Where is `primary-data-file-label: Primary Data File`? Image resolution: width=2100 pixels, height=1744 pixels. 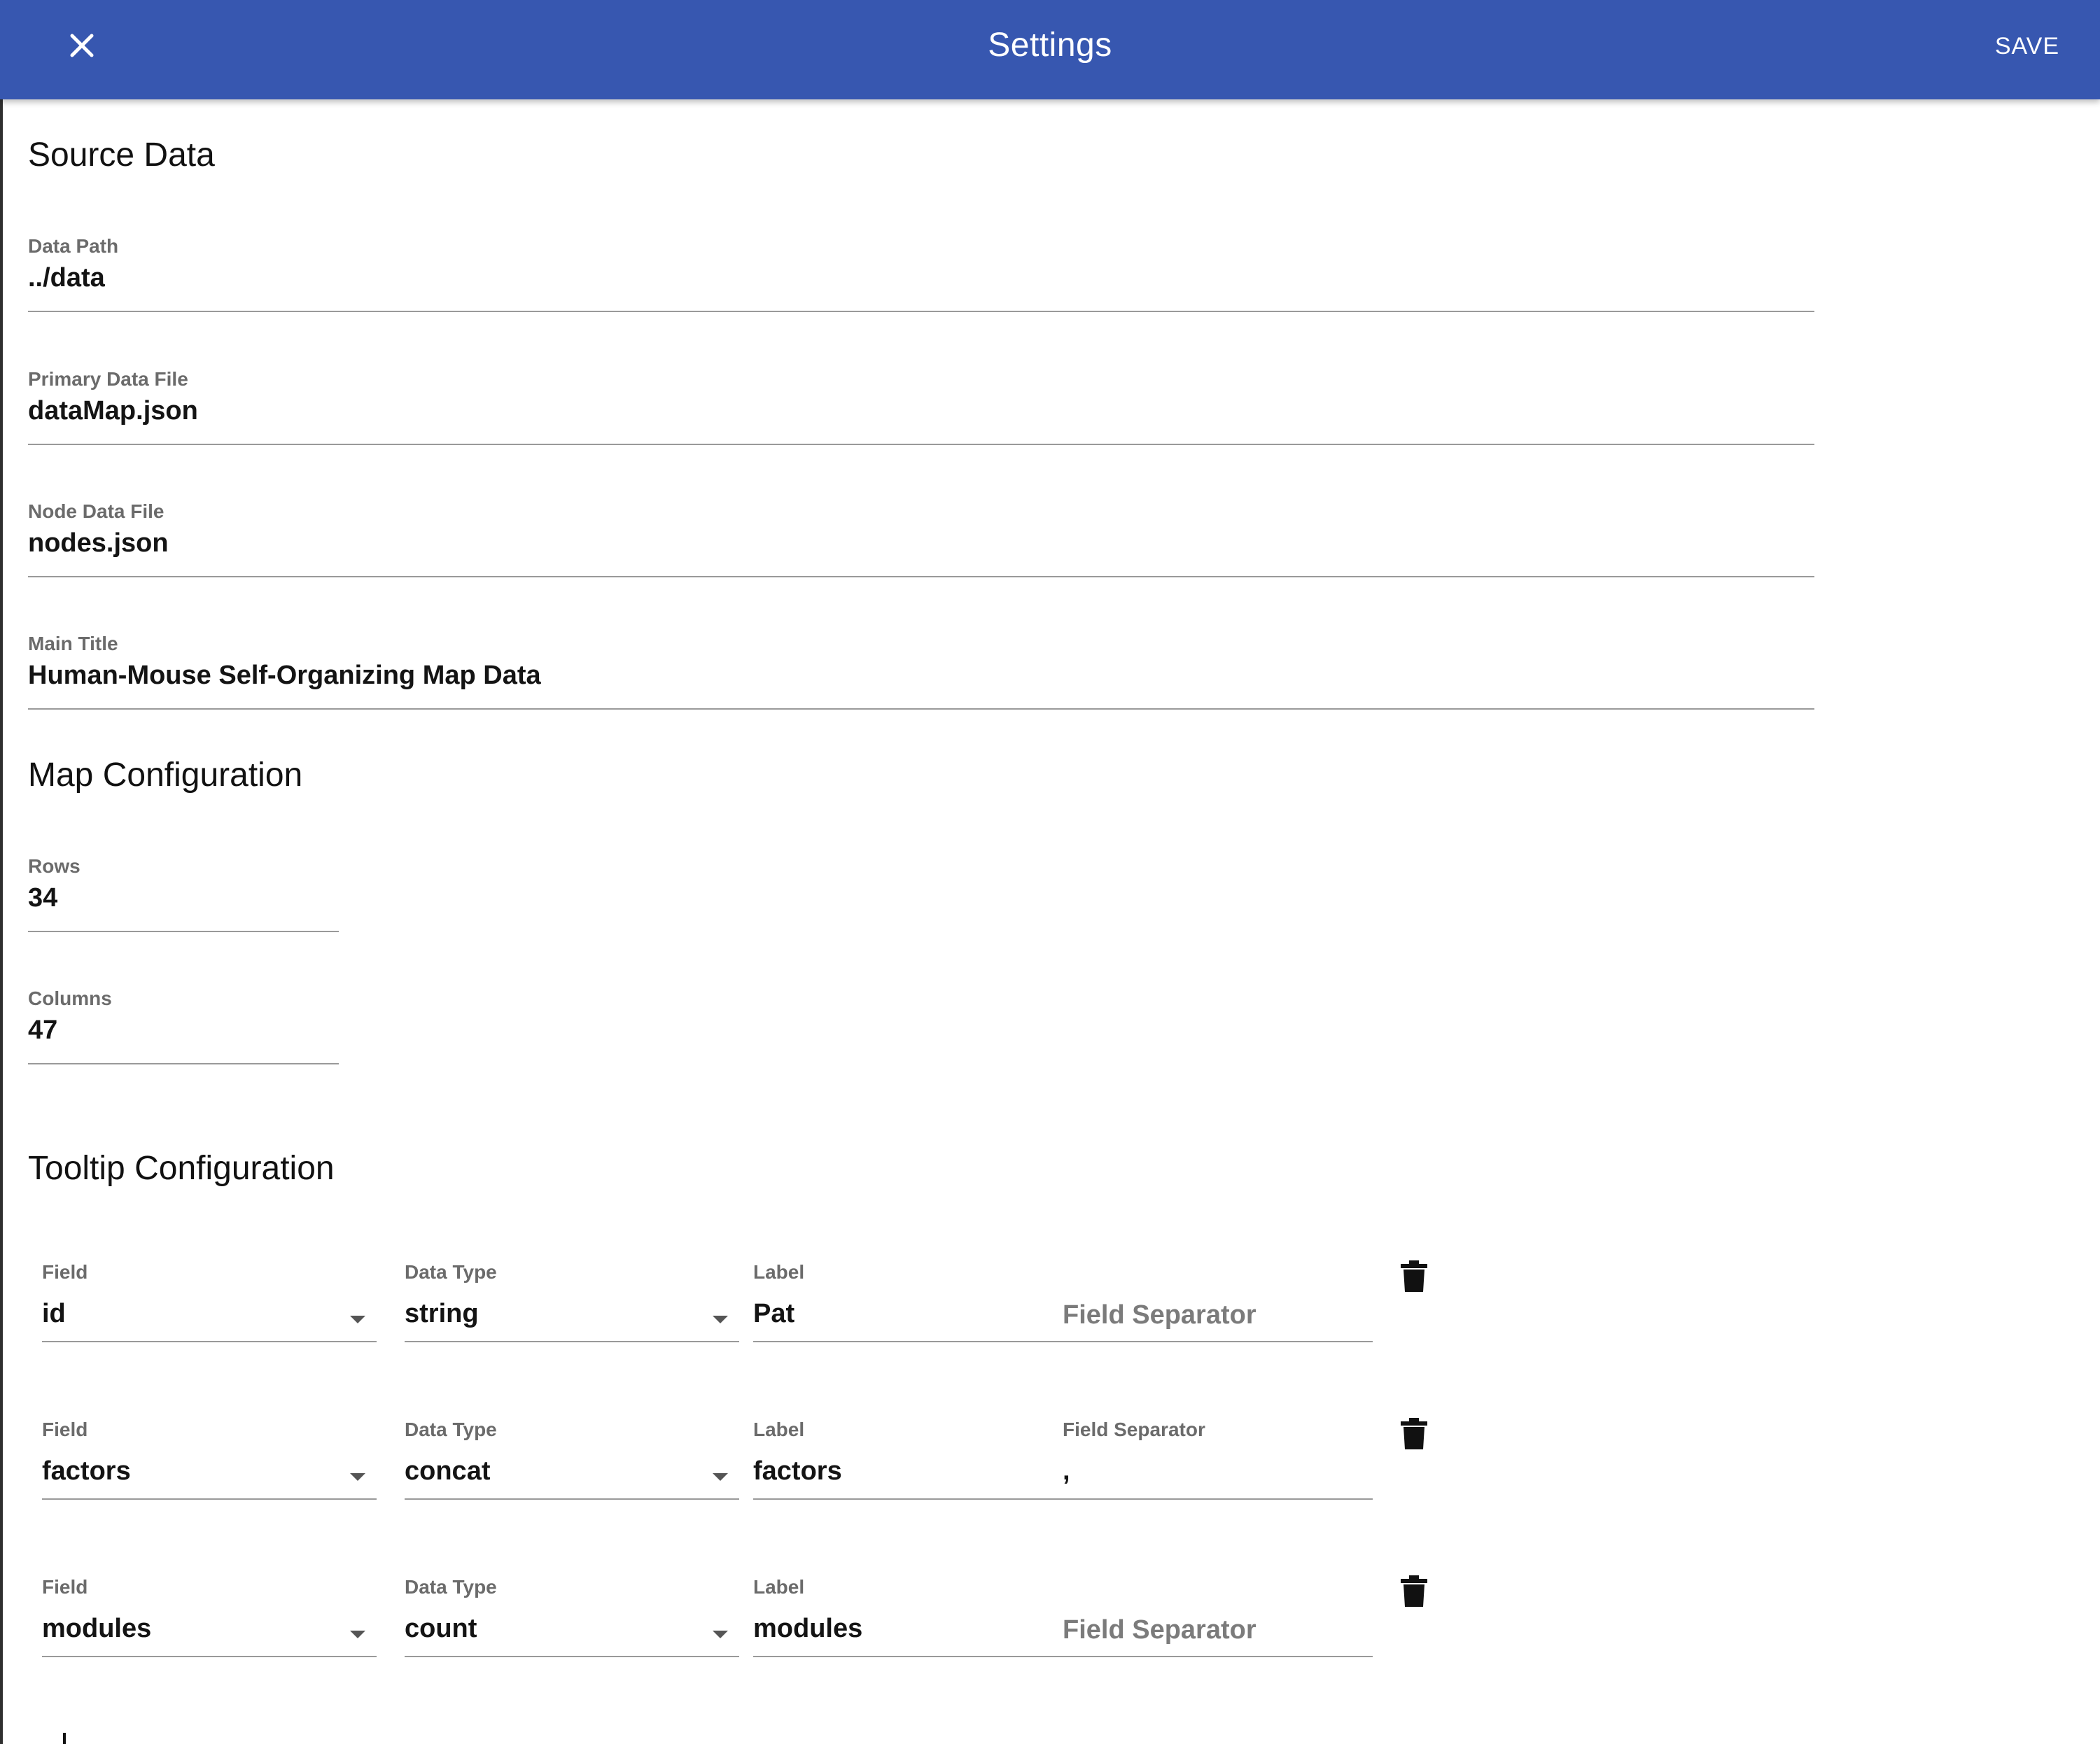 primary-data-file-label: Primary Data File is located at coordinates (108, 379).